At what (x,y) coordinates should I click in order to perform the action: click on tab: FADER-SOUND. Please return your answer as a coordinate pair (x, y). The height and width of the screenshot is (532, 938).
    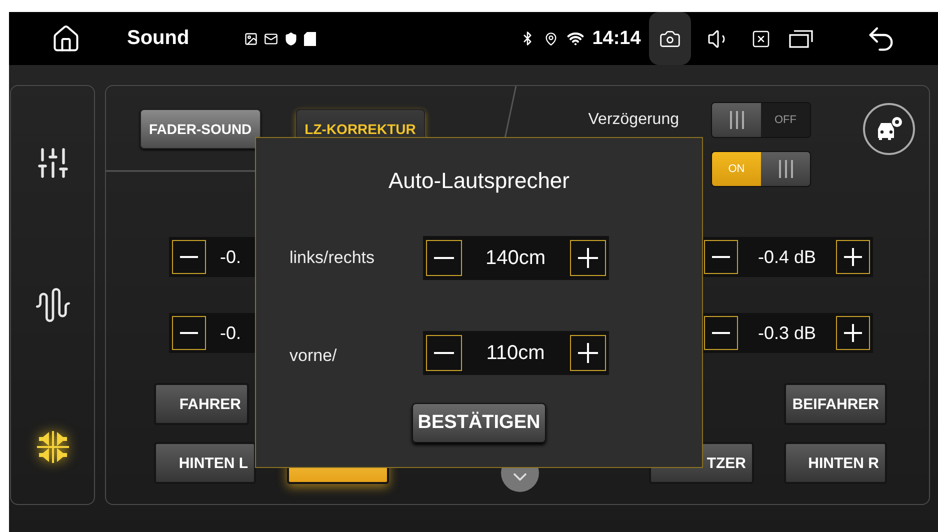
    Looking at the image, I should click on (200, 129).